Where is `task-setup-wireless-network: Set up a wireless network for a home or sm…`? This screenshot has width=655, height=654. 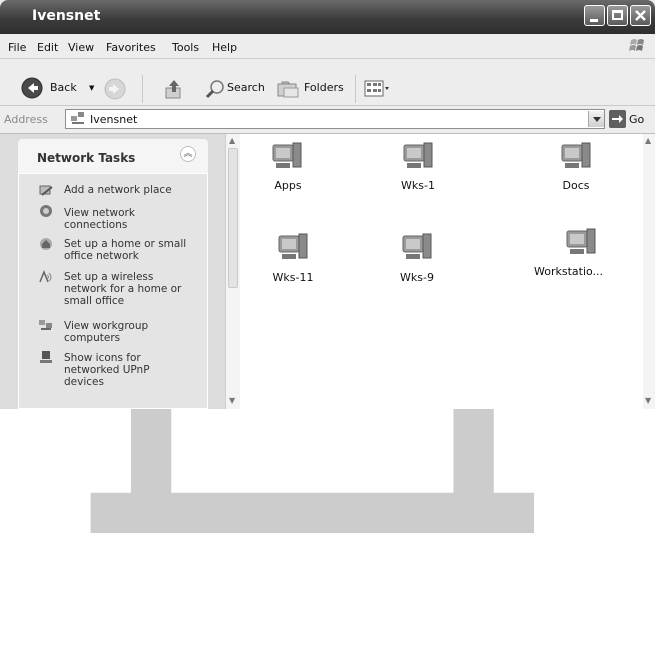 task-setup-wireless-network: Set up a wireless network for a home or sm… is located at coordinates (122, 289).